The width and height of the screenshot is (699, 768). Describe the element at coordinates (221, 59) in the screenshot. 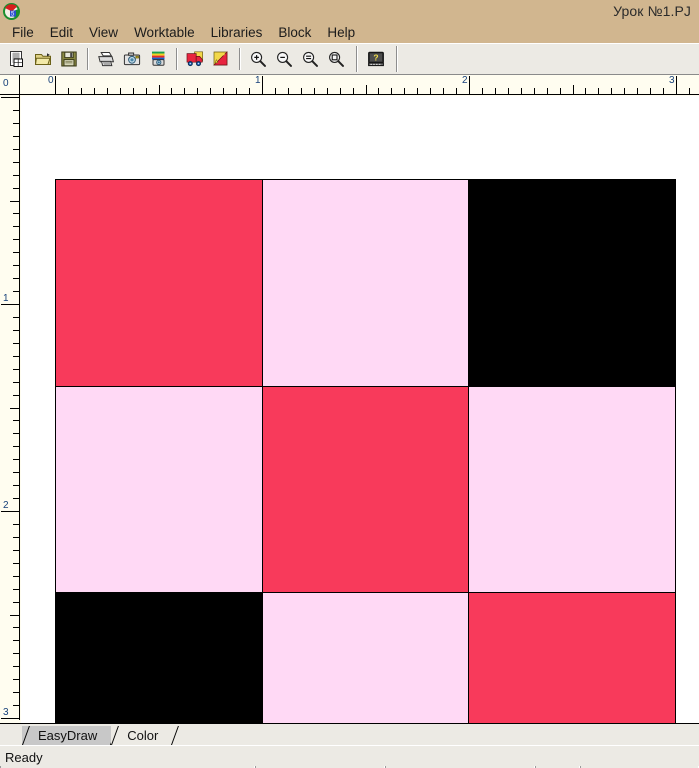

I see `import-block-button` at that location.